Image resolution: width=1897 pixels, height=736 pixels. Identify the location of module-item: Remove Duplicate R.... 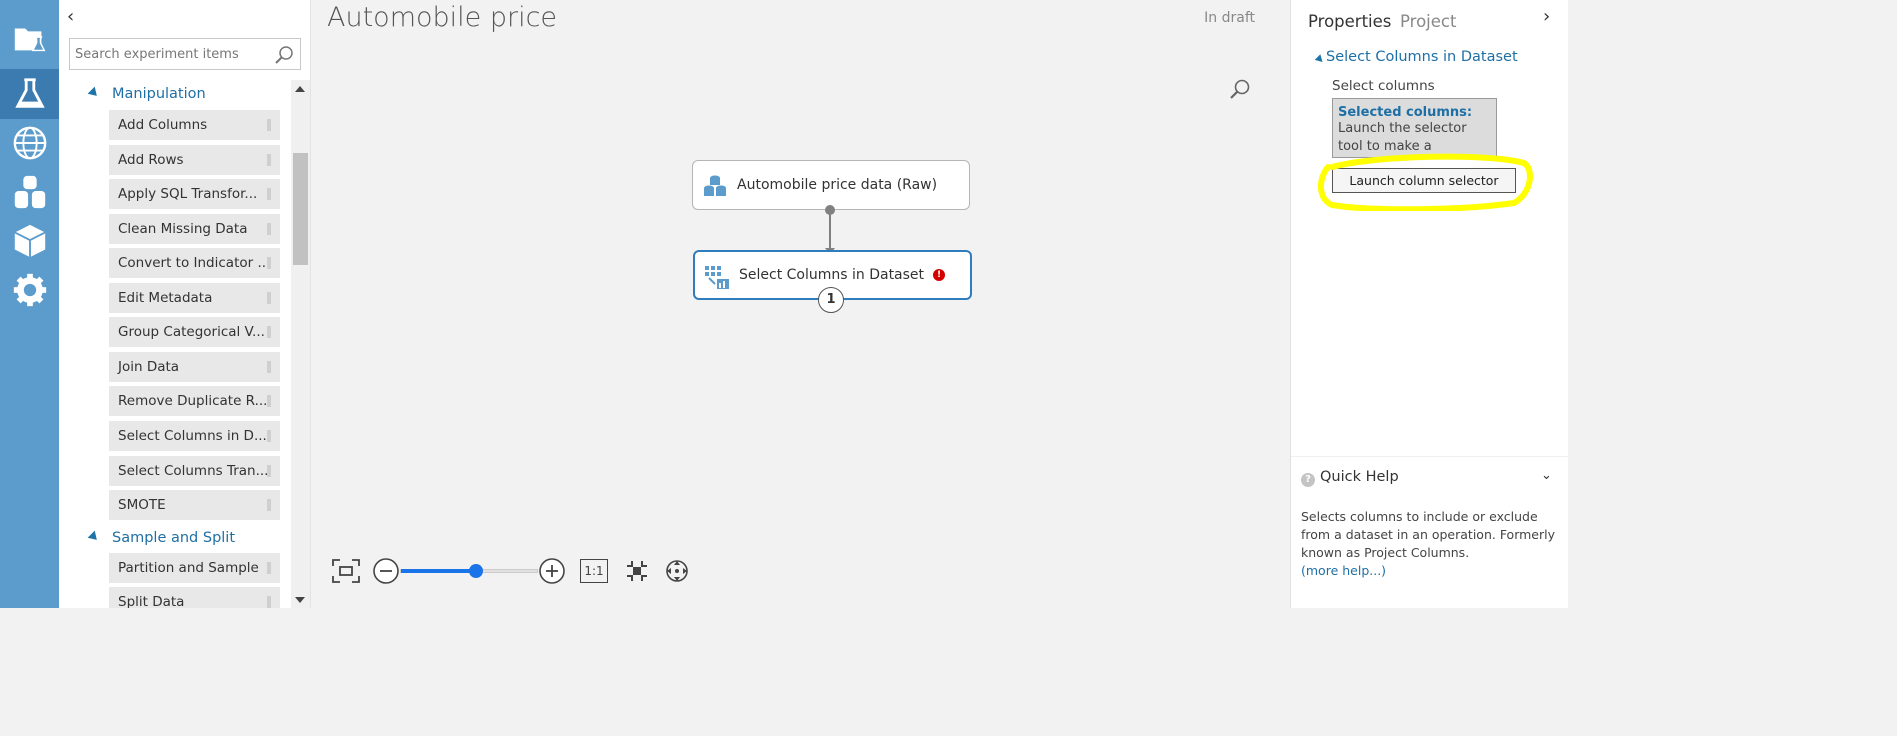
(194, 401).